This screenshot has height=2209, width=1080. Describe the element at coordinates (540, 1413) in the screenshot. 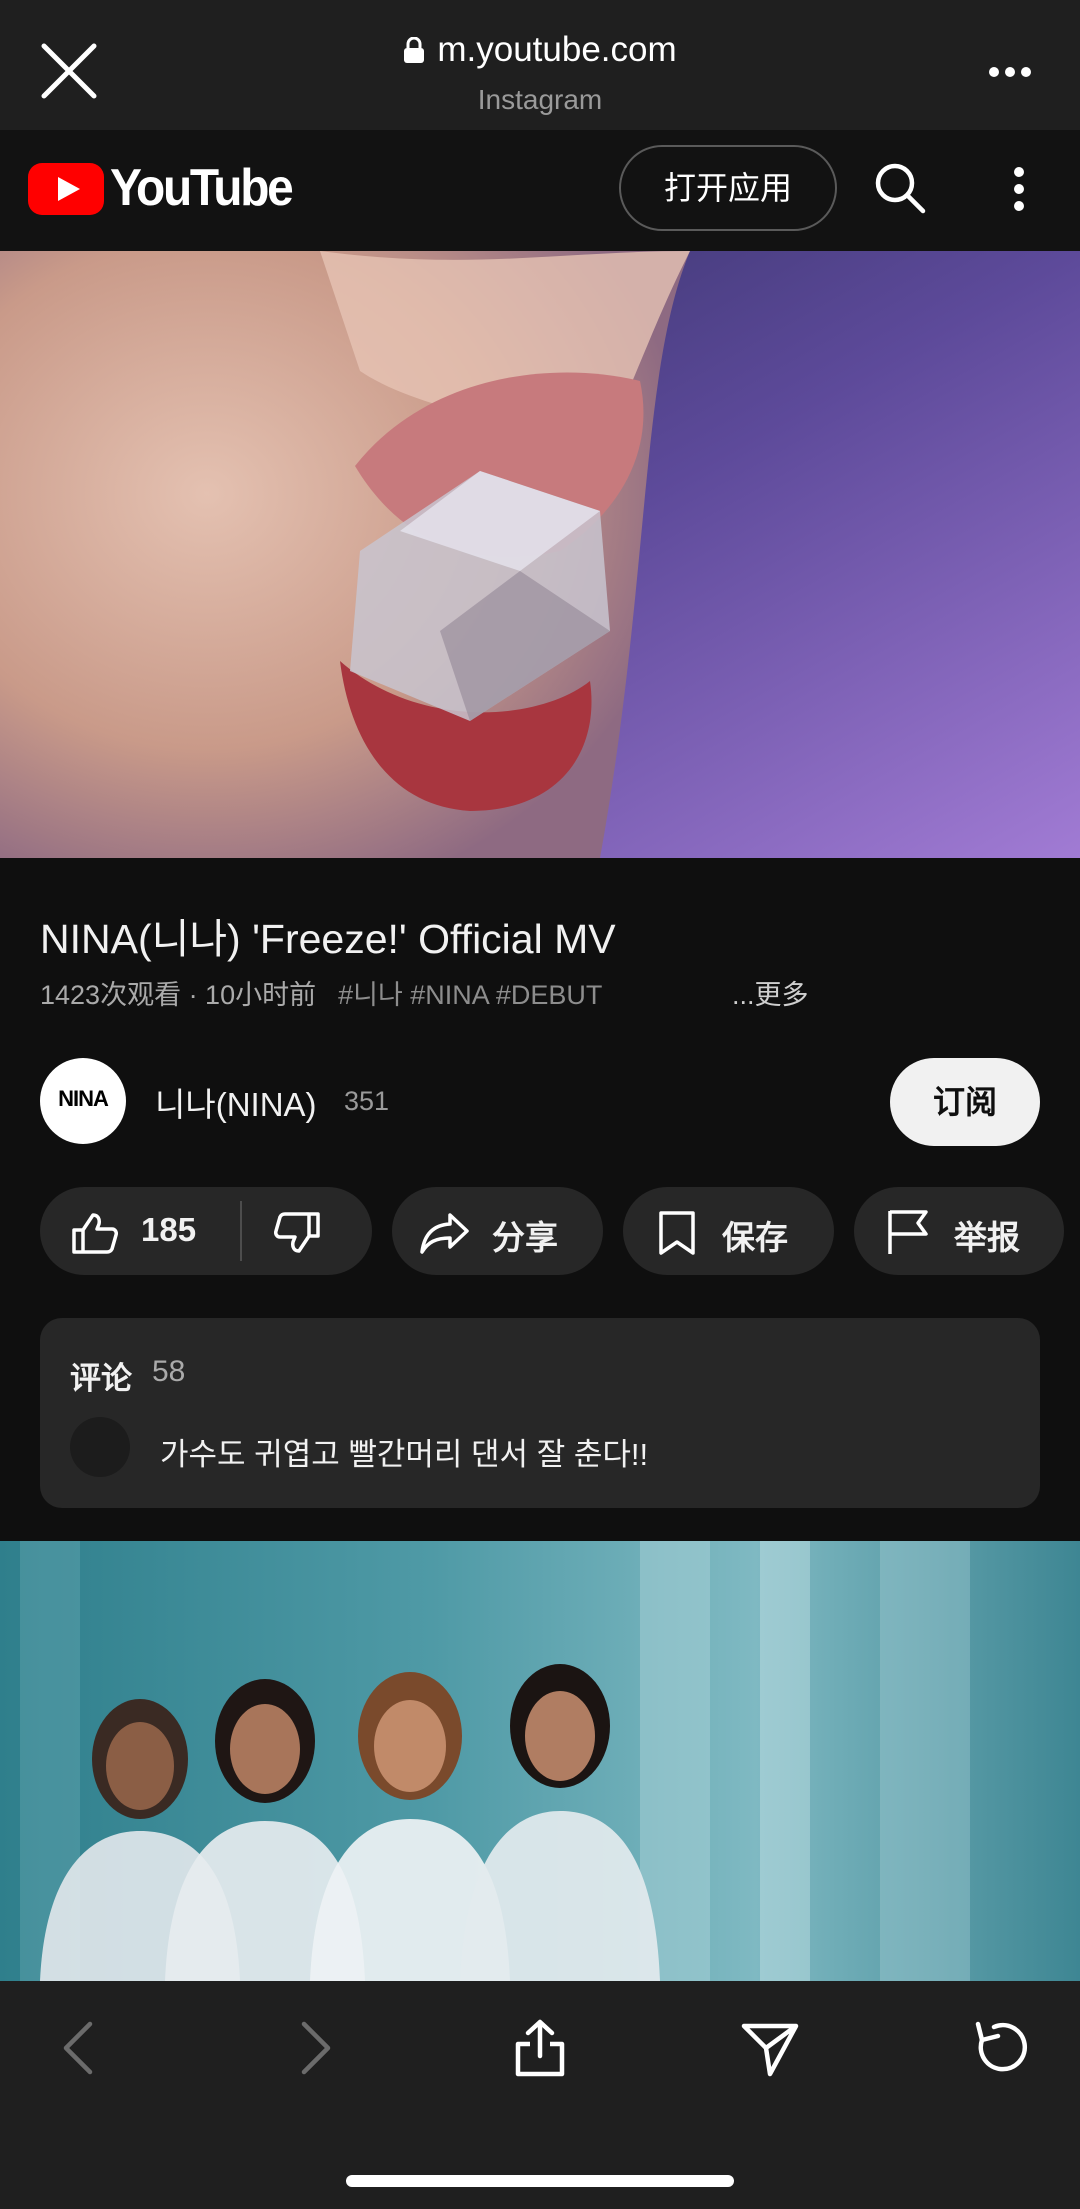

I see `comments-section` at that location.